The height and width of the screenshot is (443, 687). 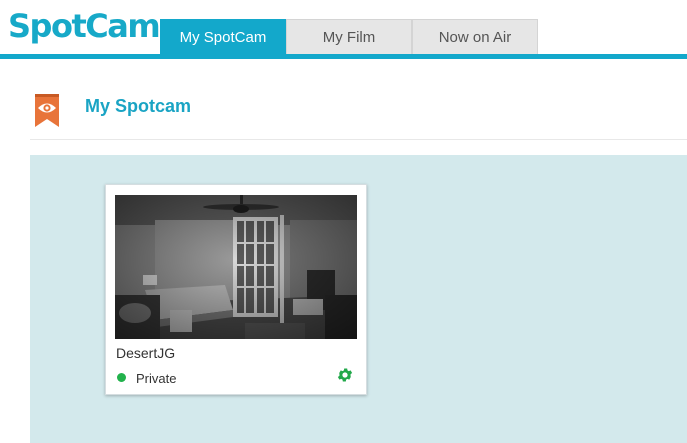 I want to click on camera-snapshot-image, so click(x=236, y=267).